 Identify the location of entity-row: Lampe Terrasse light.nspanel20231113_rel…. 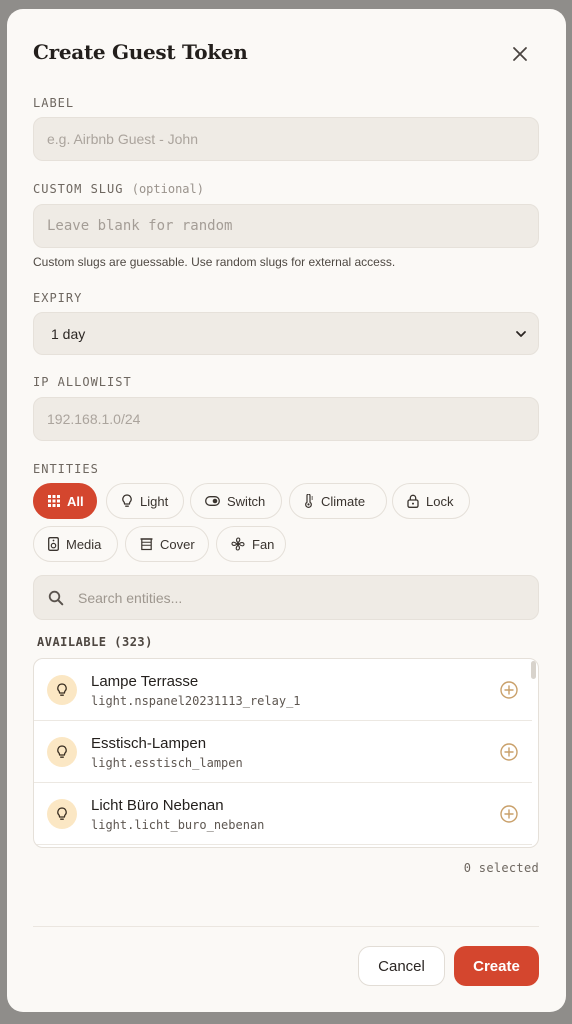
(283, 690).